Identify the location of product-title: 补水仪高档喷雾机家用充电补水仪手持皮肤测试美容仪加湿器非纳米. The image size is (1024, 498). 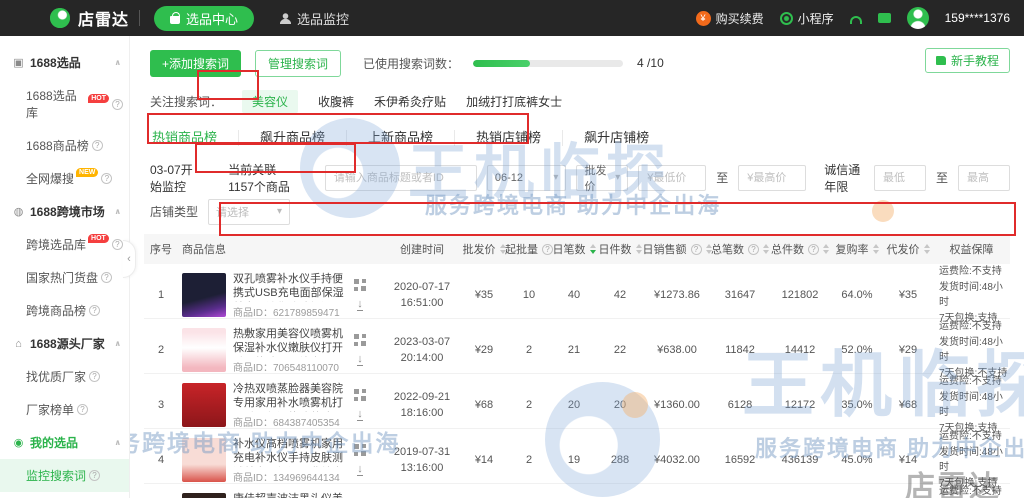
(289, 452).